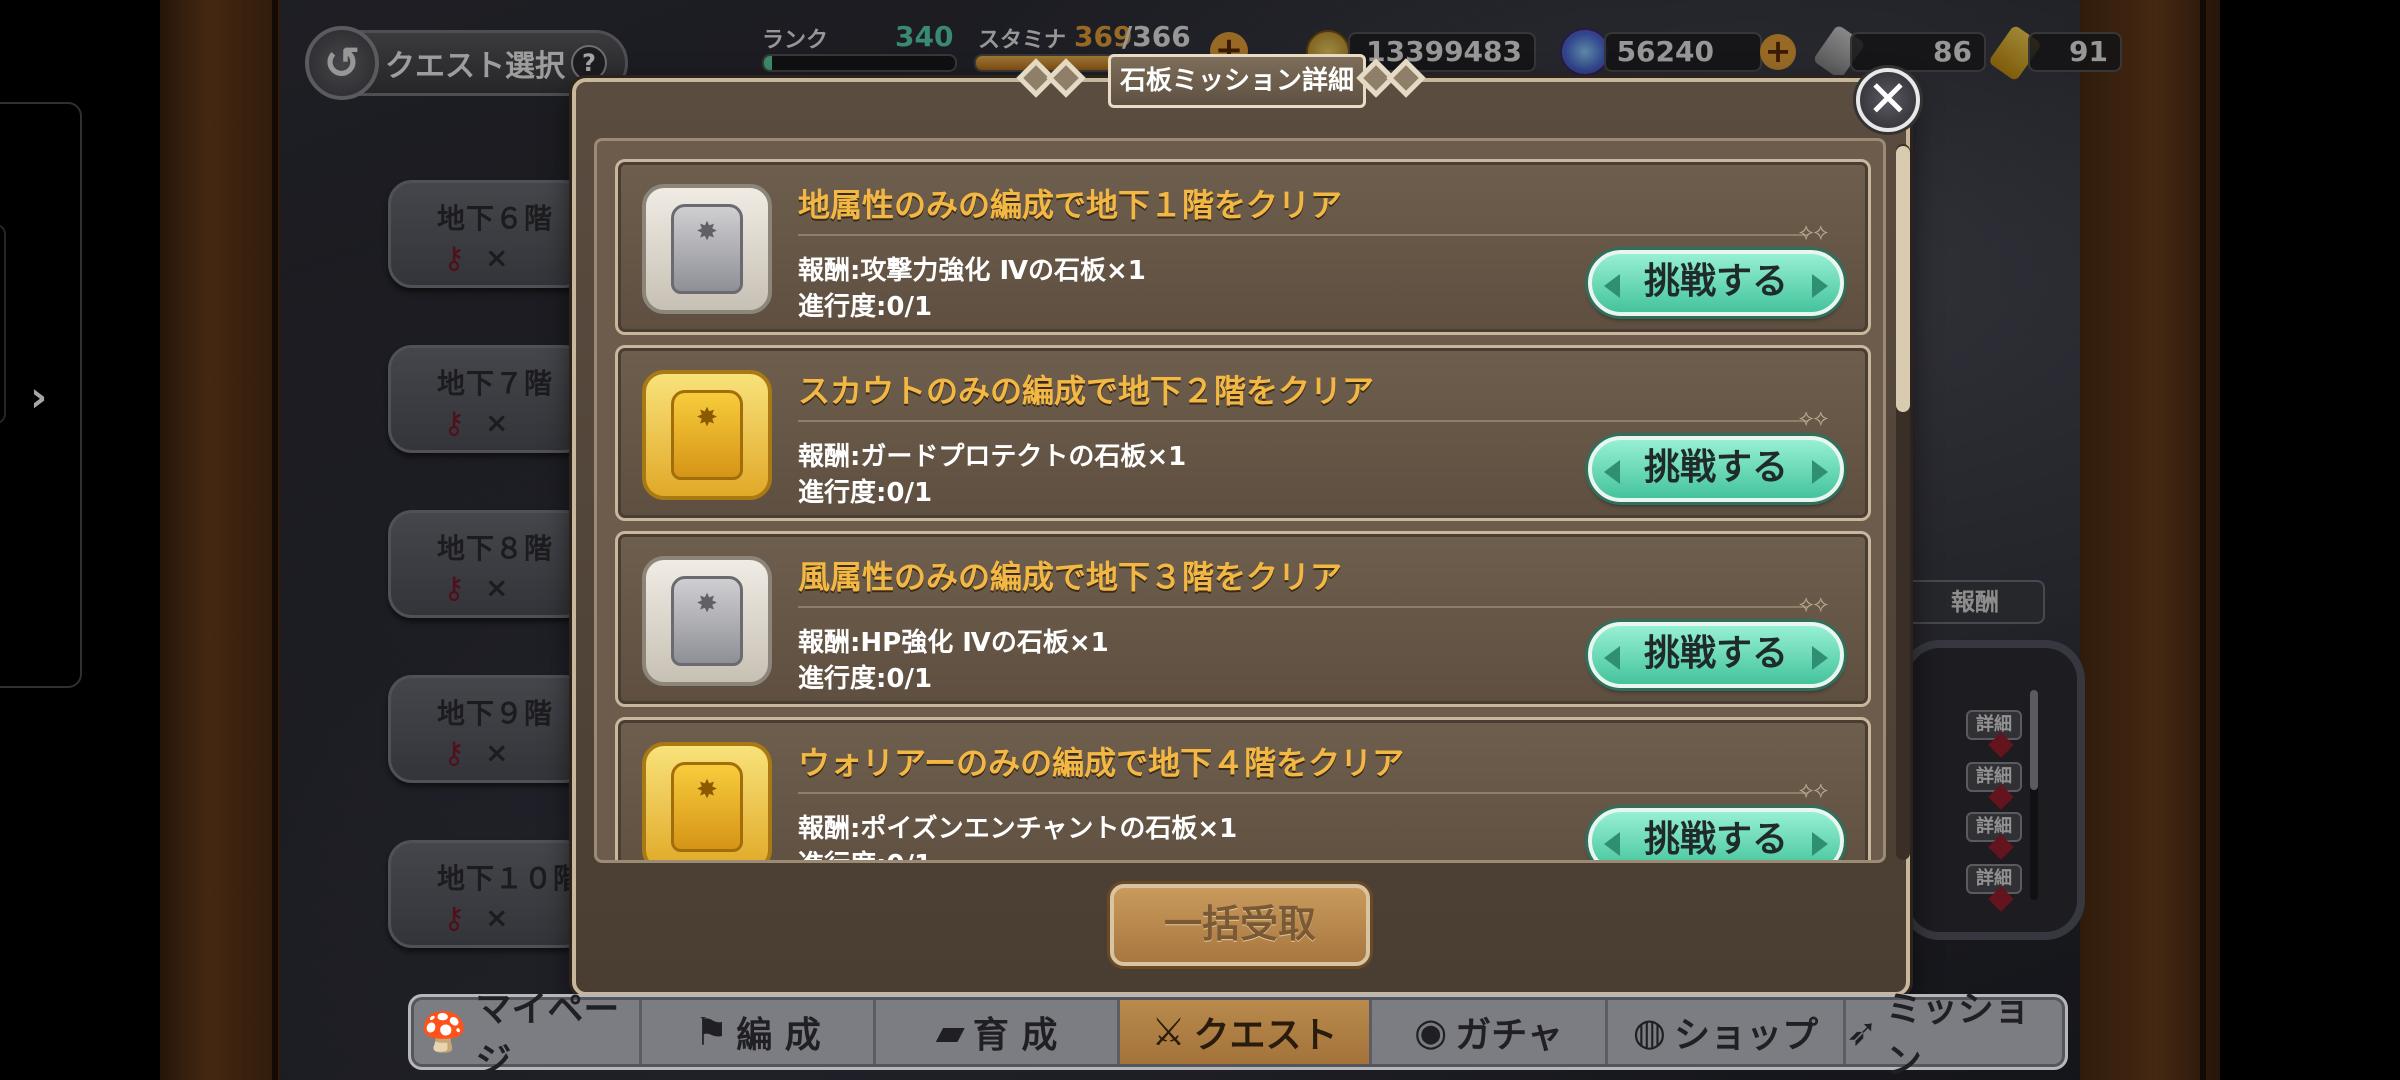 This screenshot has width=2400, height=1080. I want to click on mission-reward: 報酬:ポイズンエンチャントの石板×1, so click(1018, 829).